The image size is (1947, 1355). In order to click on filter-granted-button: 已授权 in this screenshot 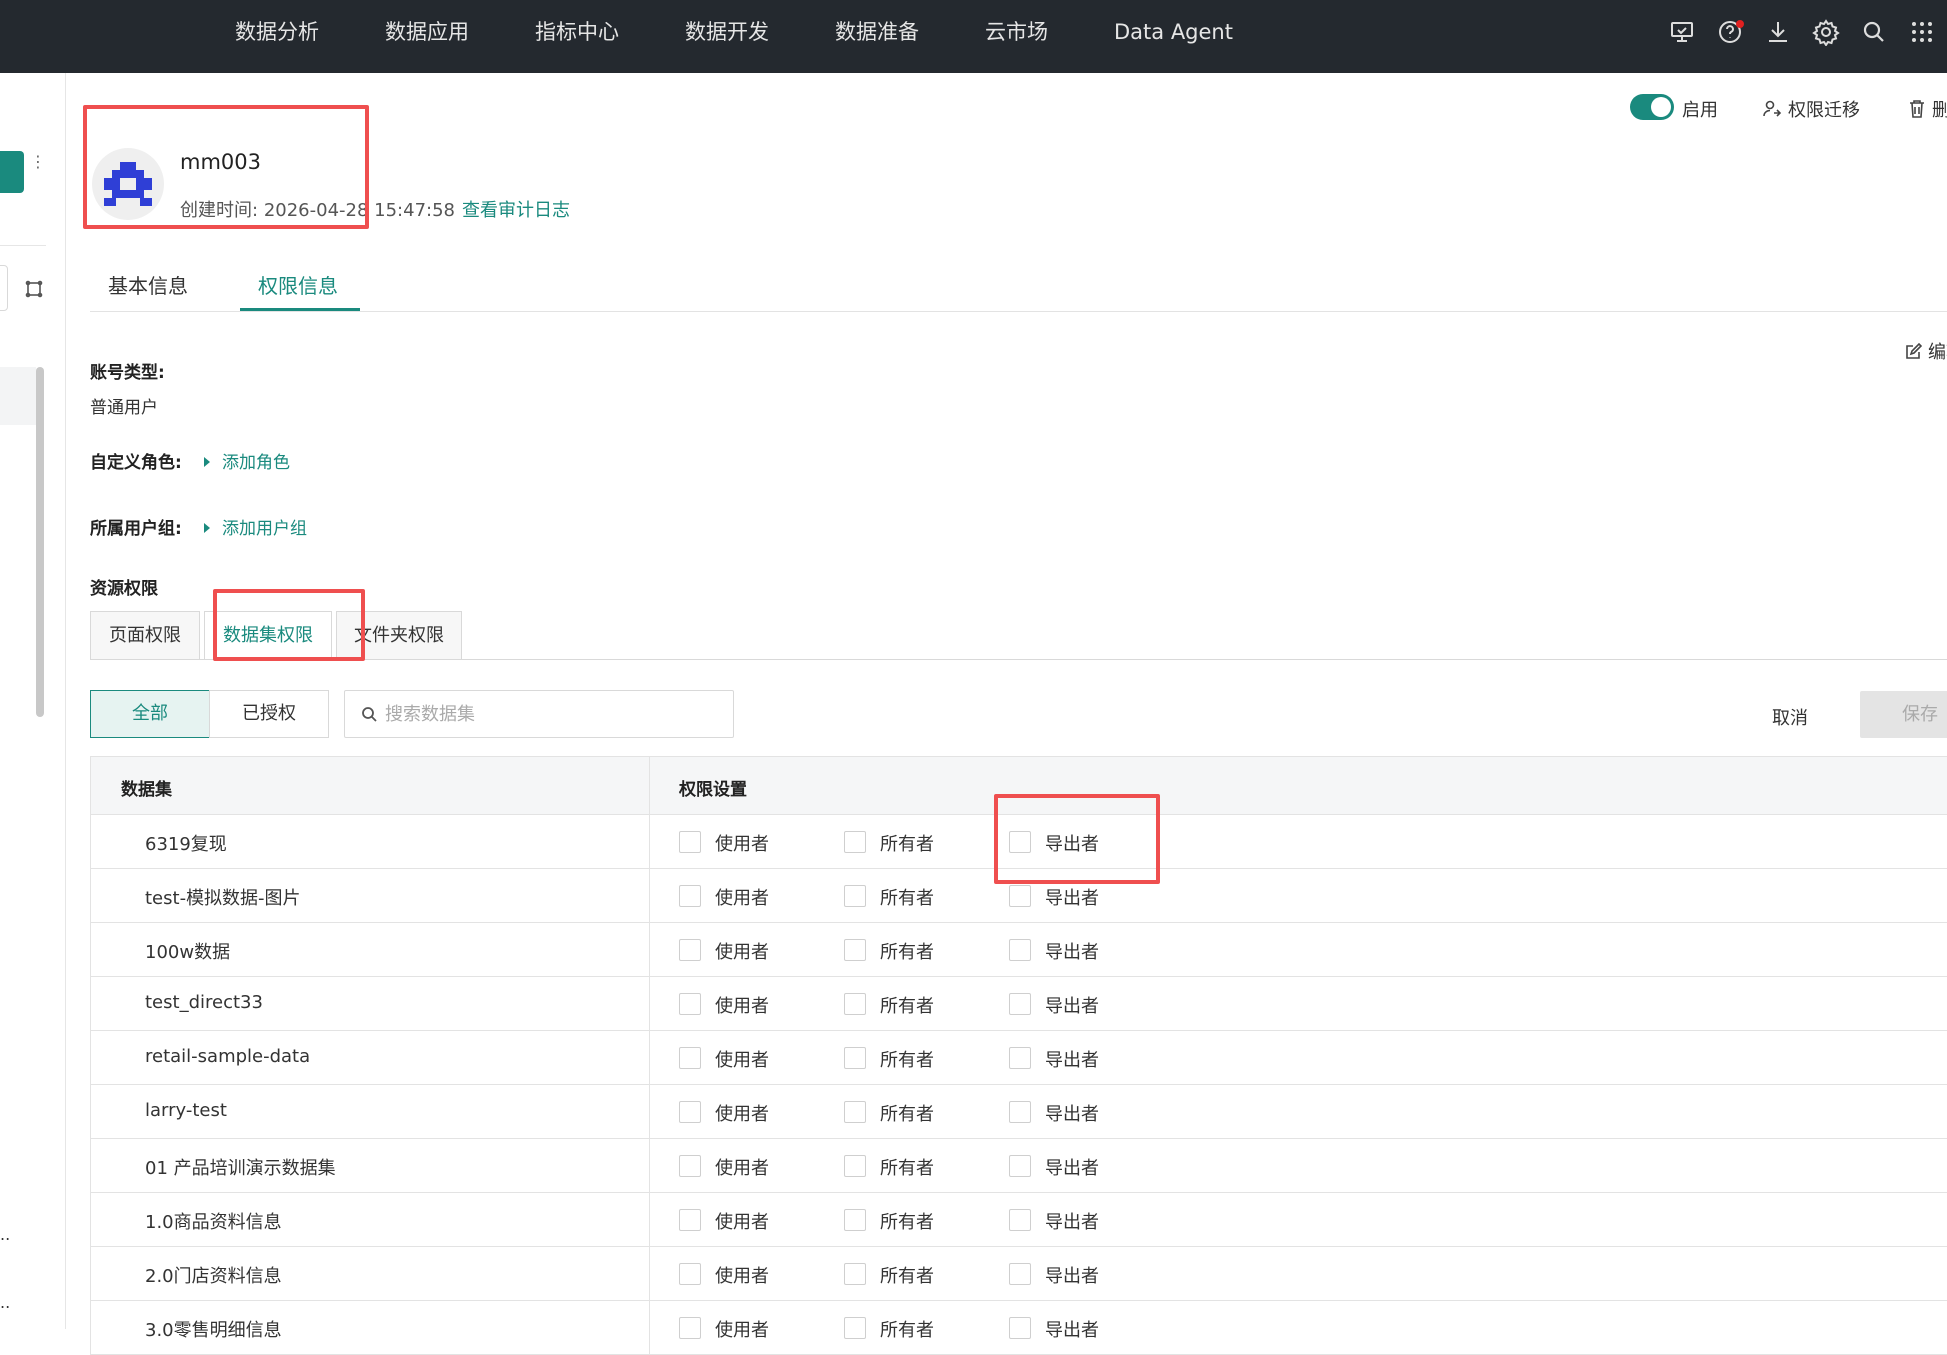, I will do `click(269, 714)`.